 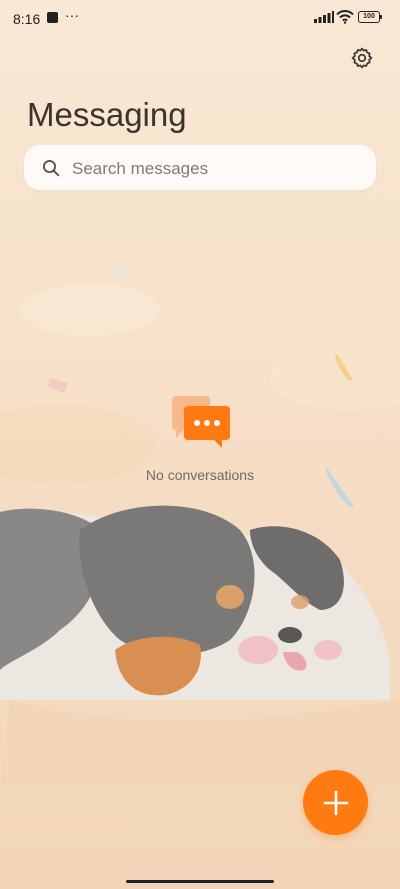 I want to click on settings-button, so click(x=362, y=58).